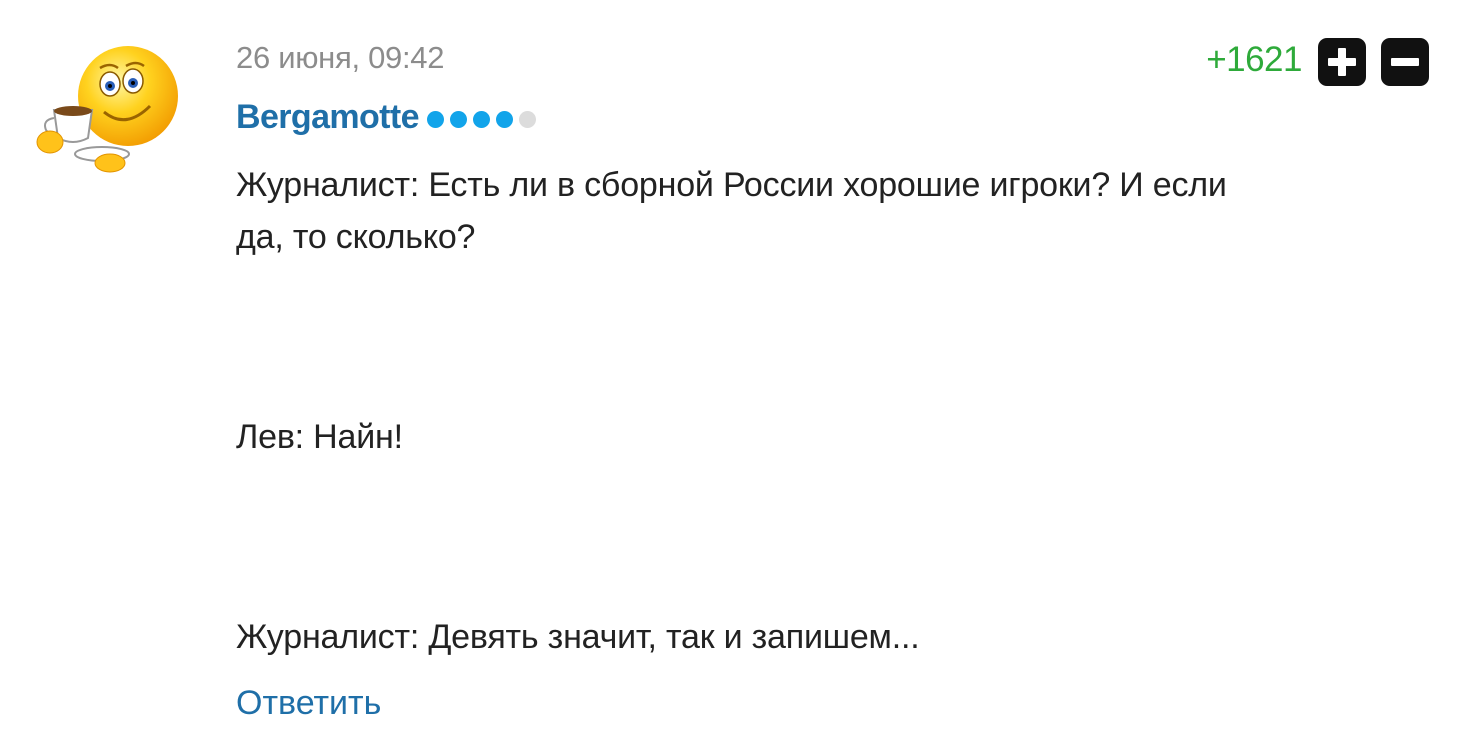 This screenshot has width=1460, height=752. Describe the element at coordinates (356, 237) in the screenshot. I see `comment-text-line: да, то сколько?` at that location.